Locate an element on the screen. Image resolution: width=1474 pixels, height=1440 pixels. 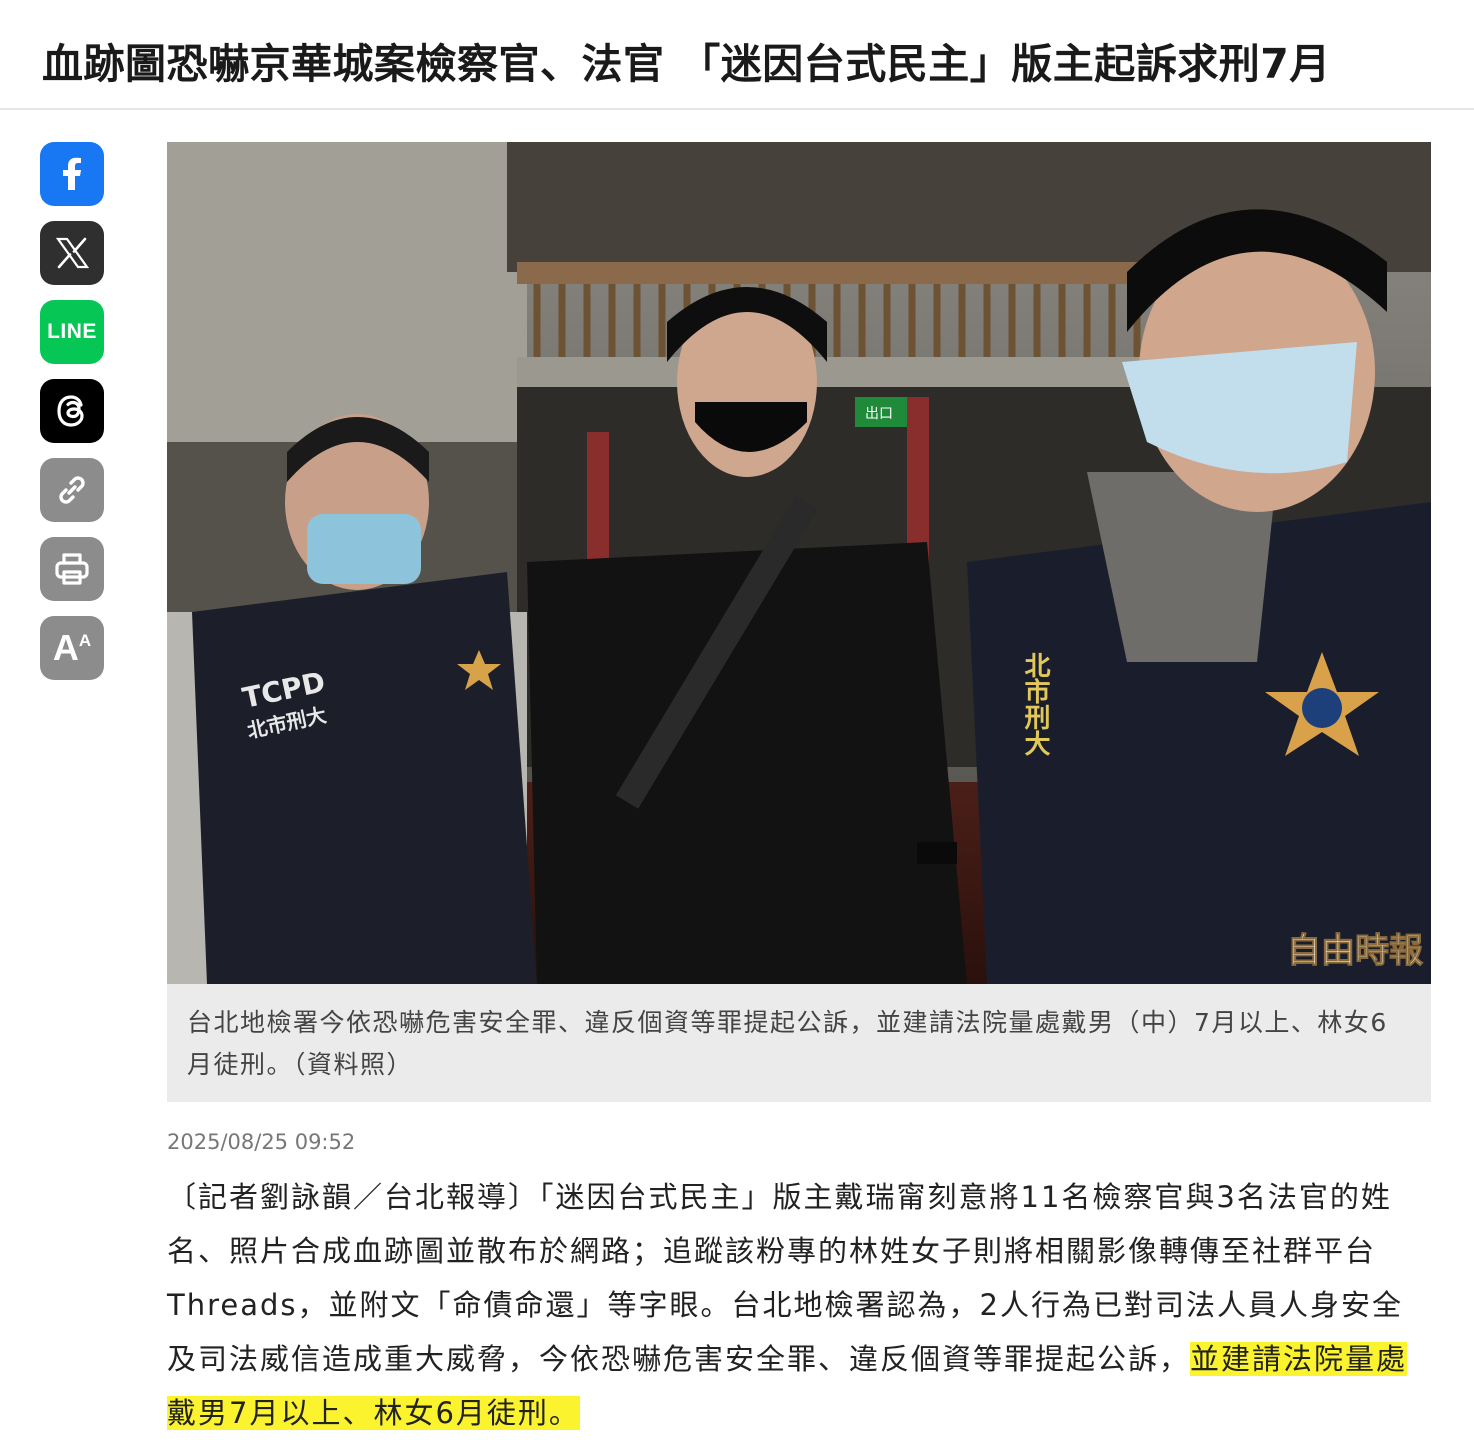
print-button is located at coordinates (72, 569).